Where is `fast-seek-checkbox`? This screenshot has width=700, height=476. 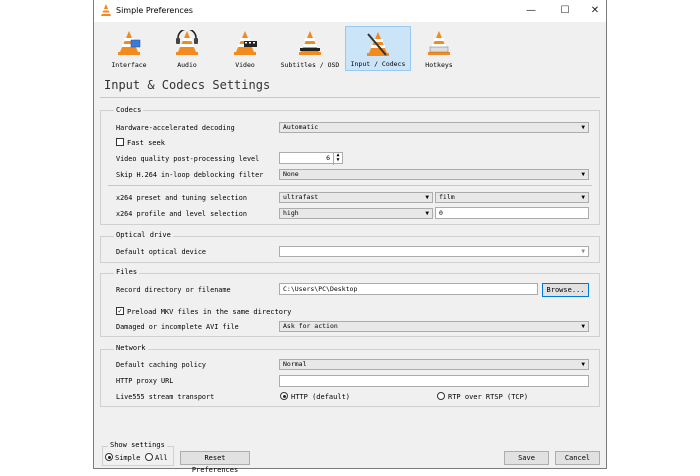 fast-seek-checkbox is located at coordinates (120, 142).